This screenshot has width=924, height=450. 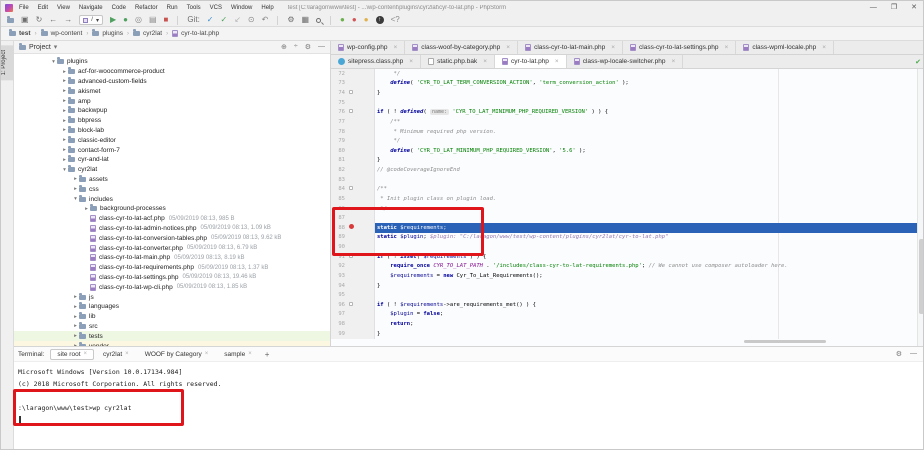 What do you see at coordinates (177, 354) in the screenshot?
I see `terminal-tab-WOOF by Category: WOOF by Category ×` at bounding box center [177, 354].